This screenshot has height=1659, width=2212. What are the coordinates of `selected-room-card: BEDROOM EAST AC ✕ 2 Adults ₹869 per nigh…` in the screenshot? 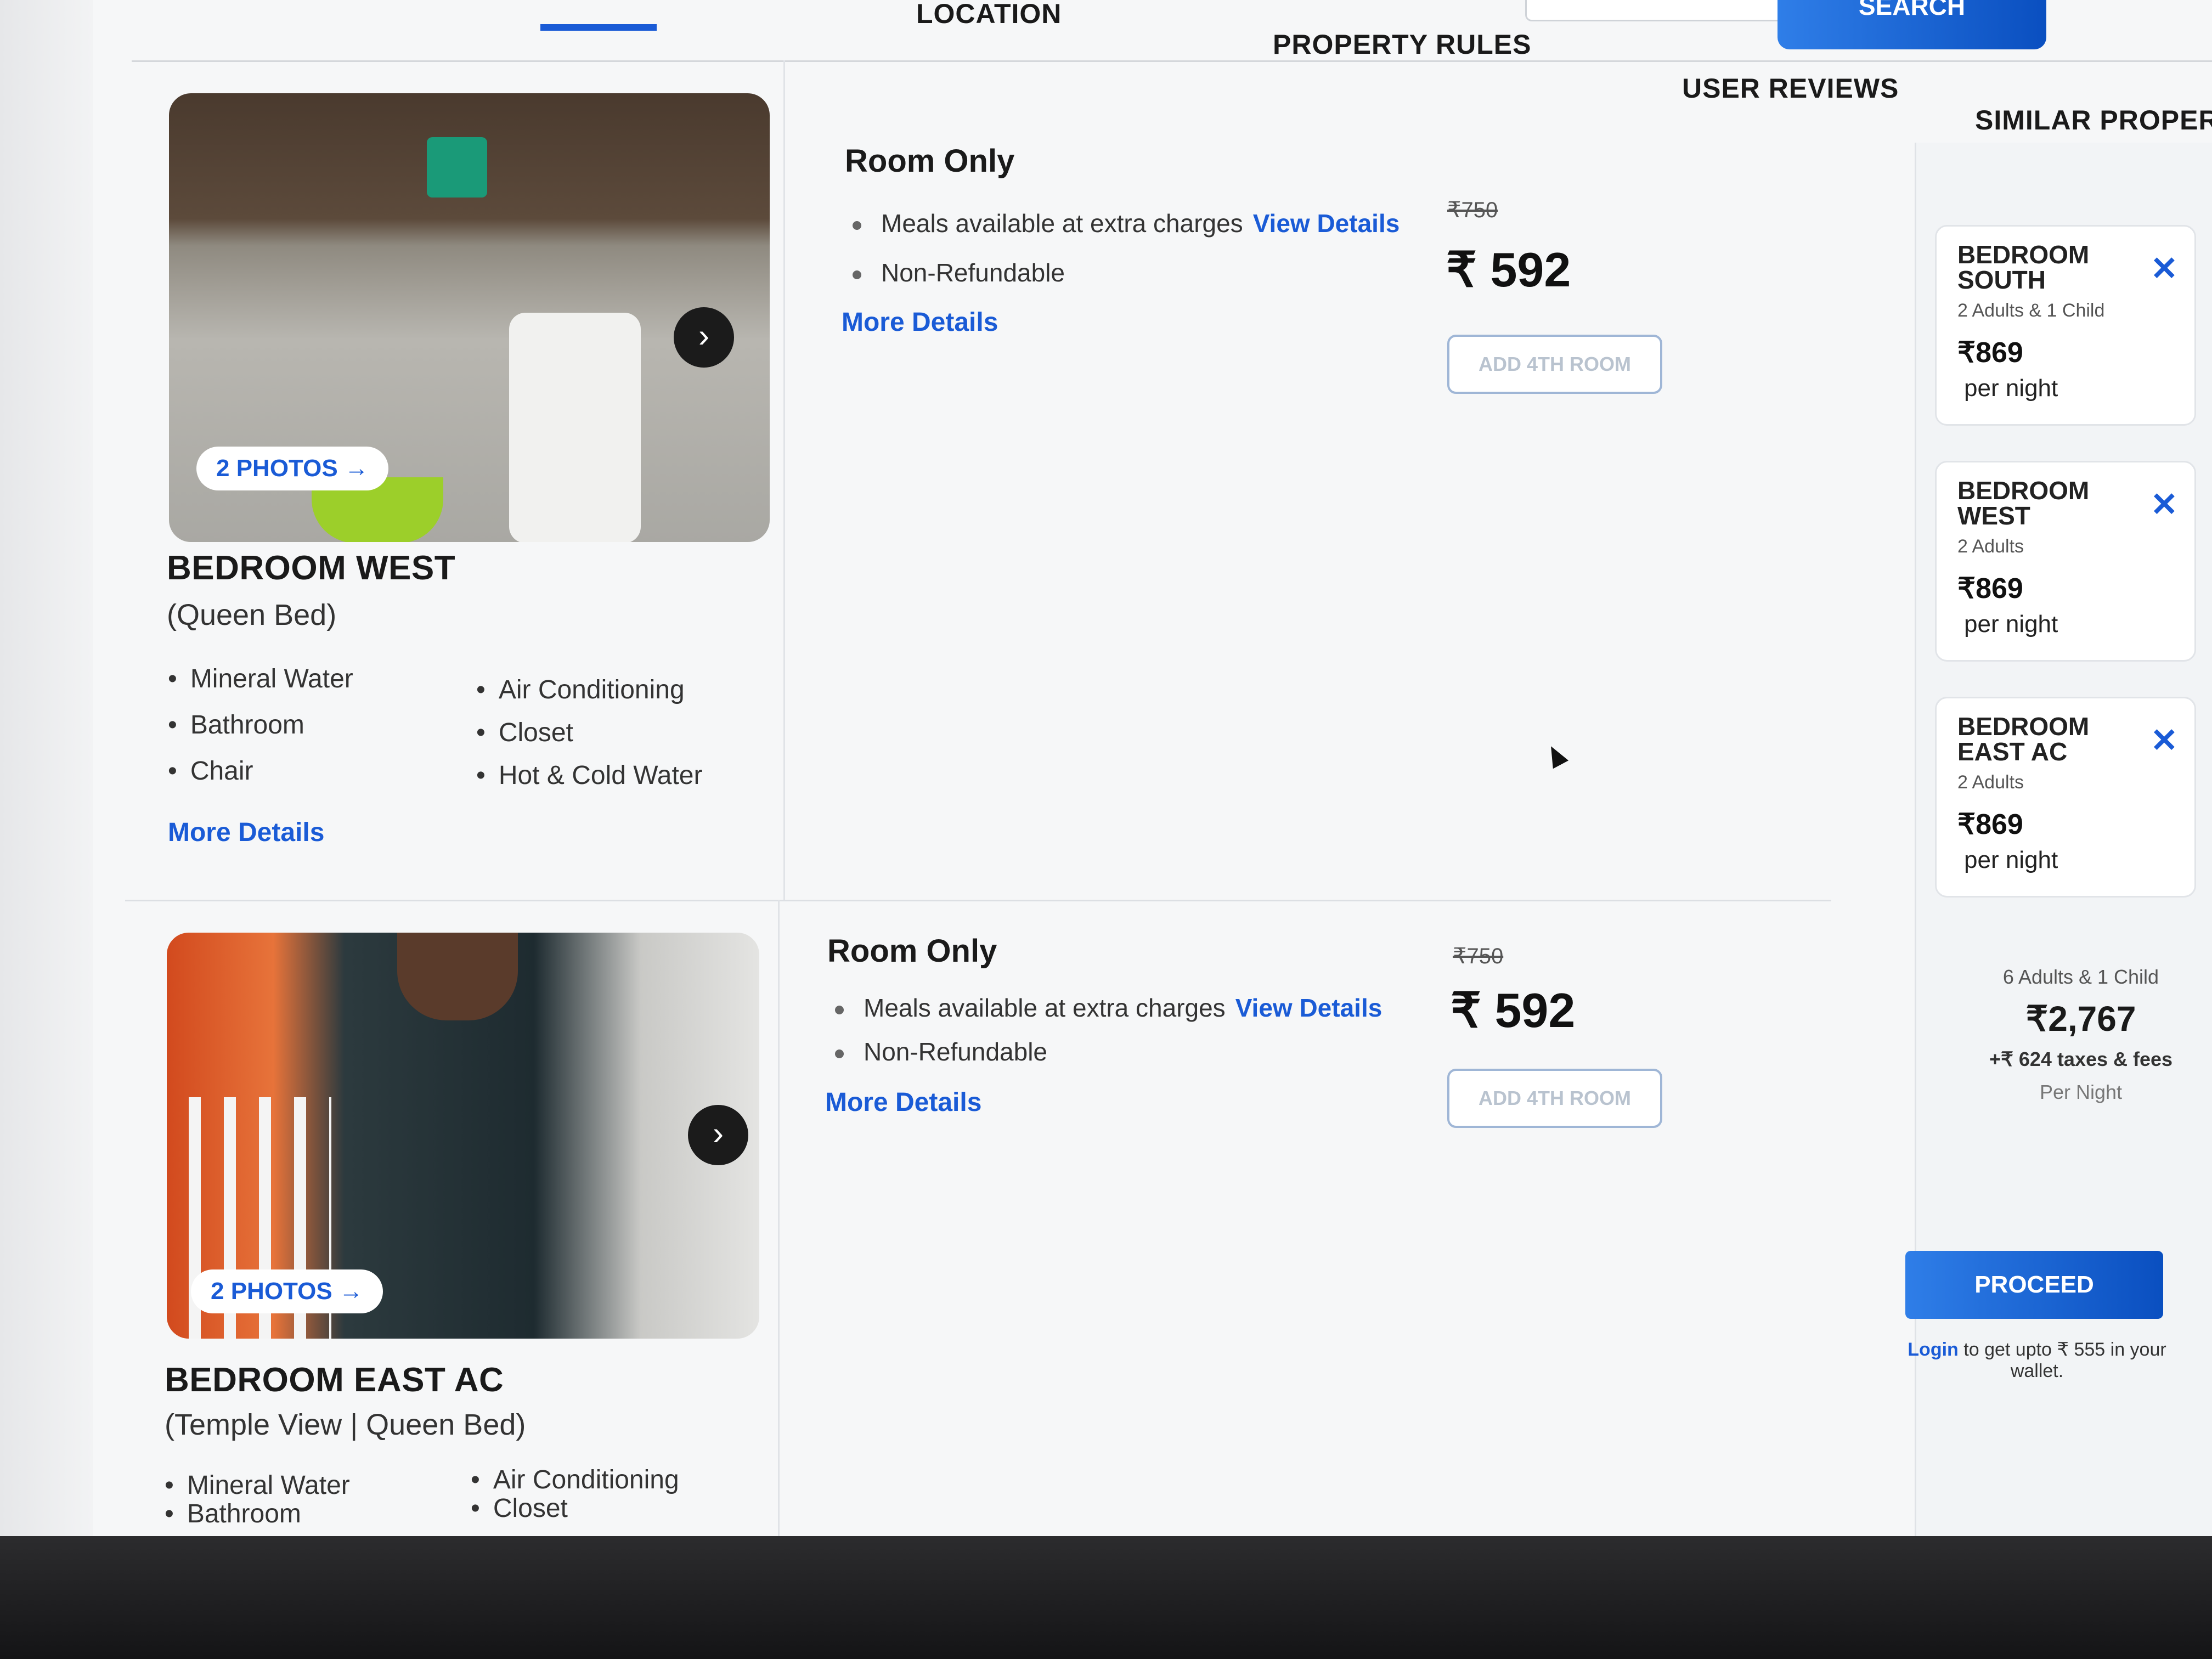 It's located at (2065, 797).